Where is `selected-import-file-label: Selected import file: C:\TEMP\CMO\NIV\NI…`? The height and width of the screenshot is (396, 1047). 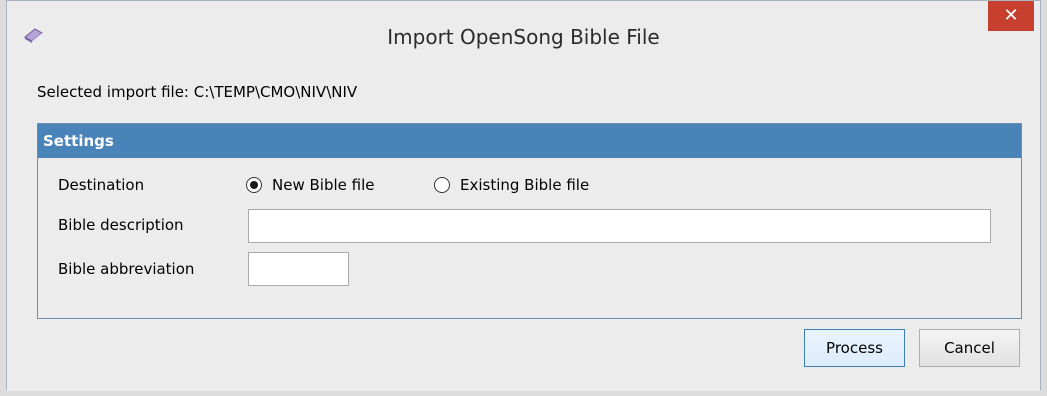 selected-import-file-label: Selected import file: C:\TEMP\CMO\NIV\NI… is located at coordinates (197, 92).